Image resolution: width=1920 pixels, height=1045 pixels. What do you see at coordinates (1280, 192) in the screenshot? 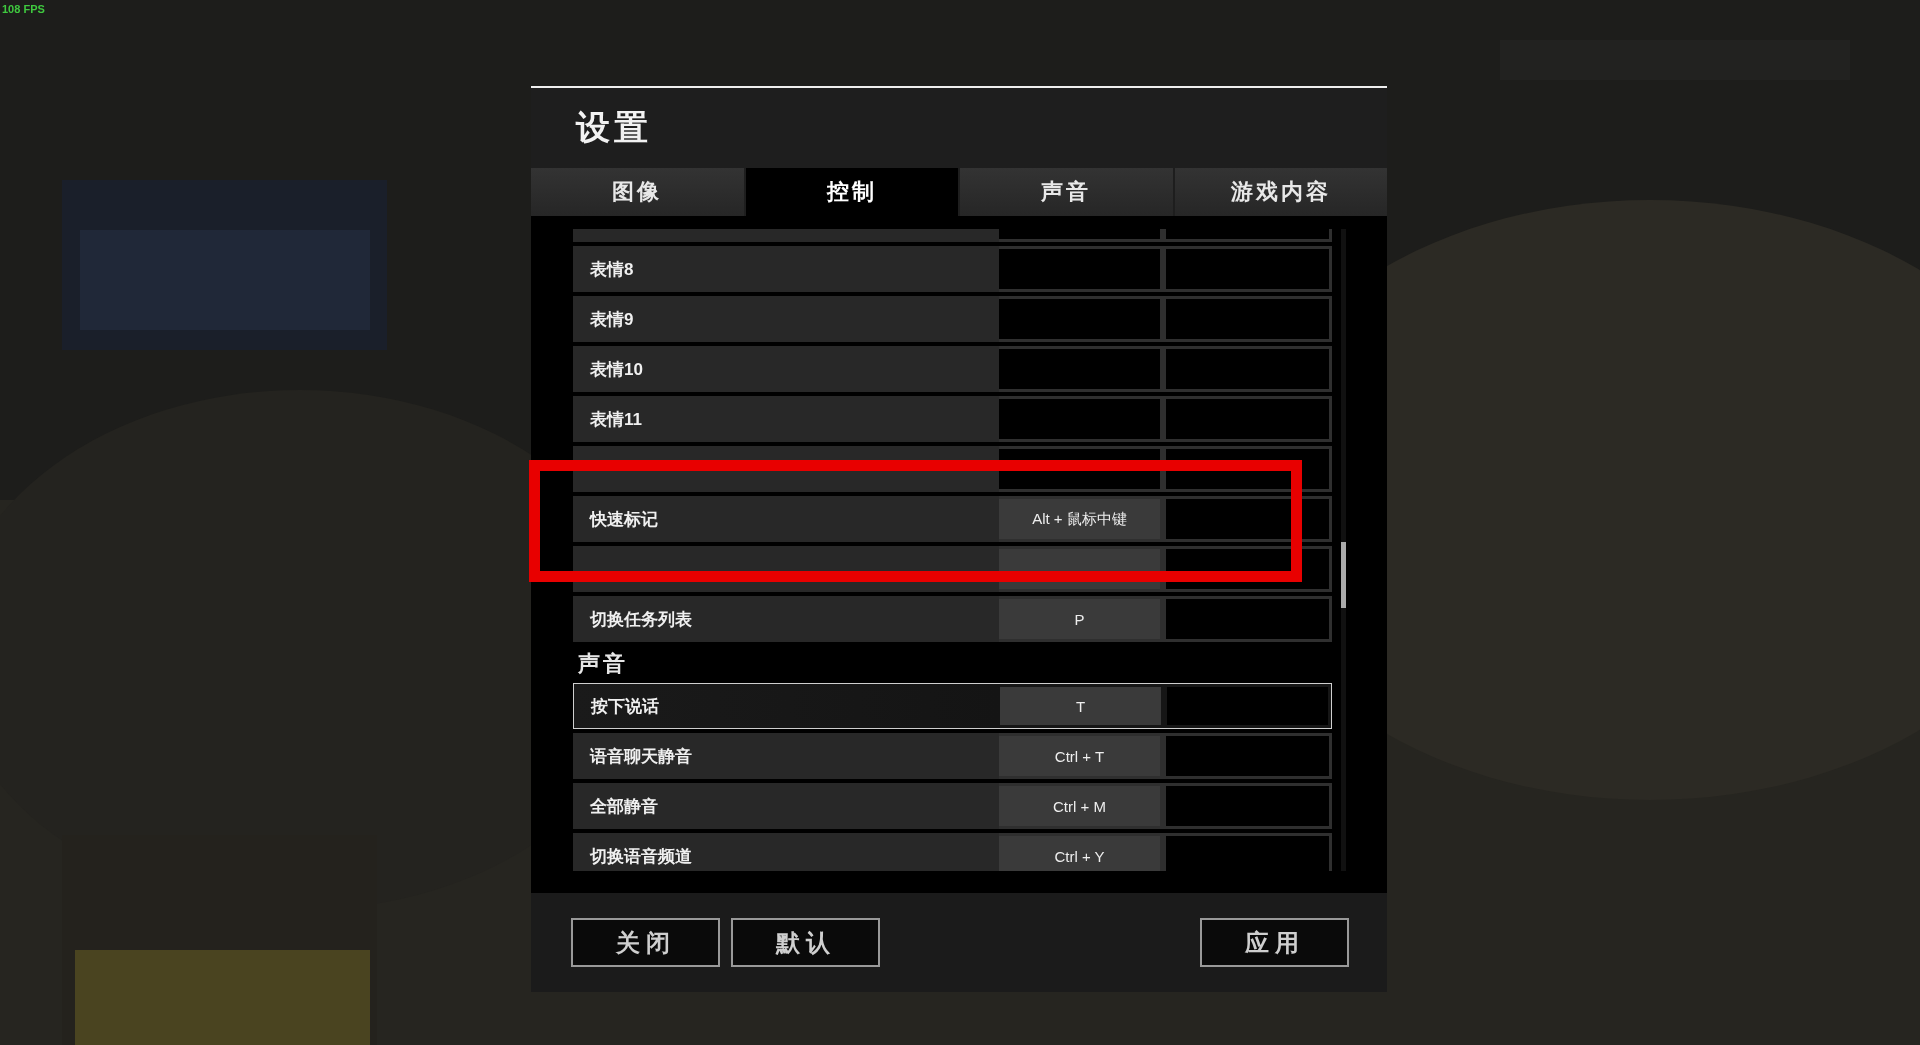
I see `tab: 游戏内容` at bounding box center [1280, 192].